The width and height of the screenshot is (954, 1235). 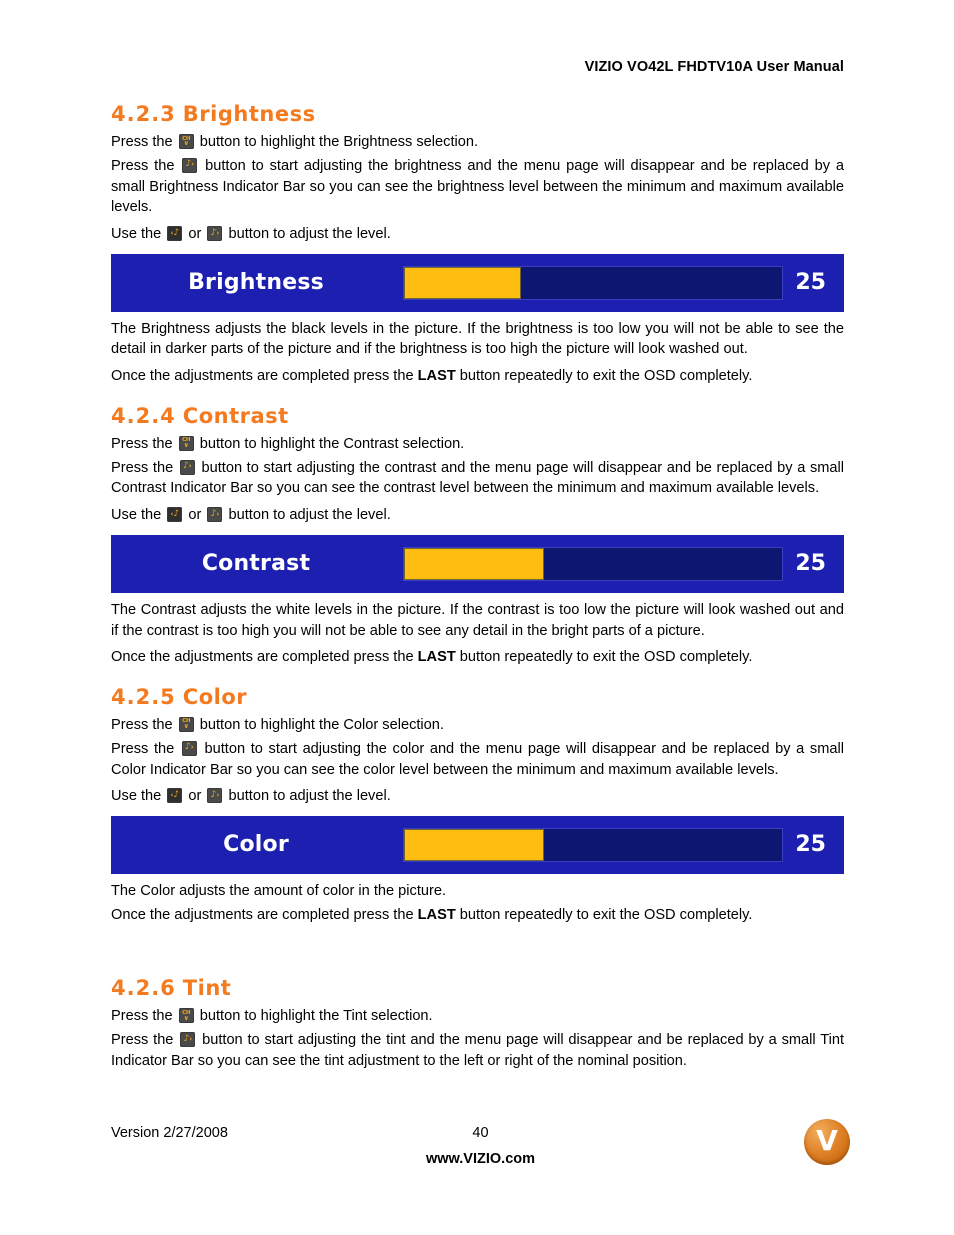 I want to click on osd-label: Contrast, so click(x=256, y=564).